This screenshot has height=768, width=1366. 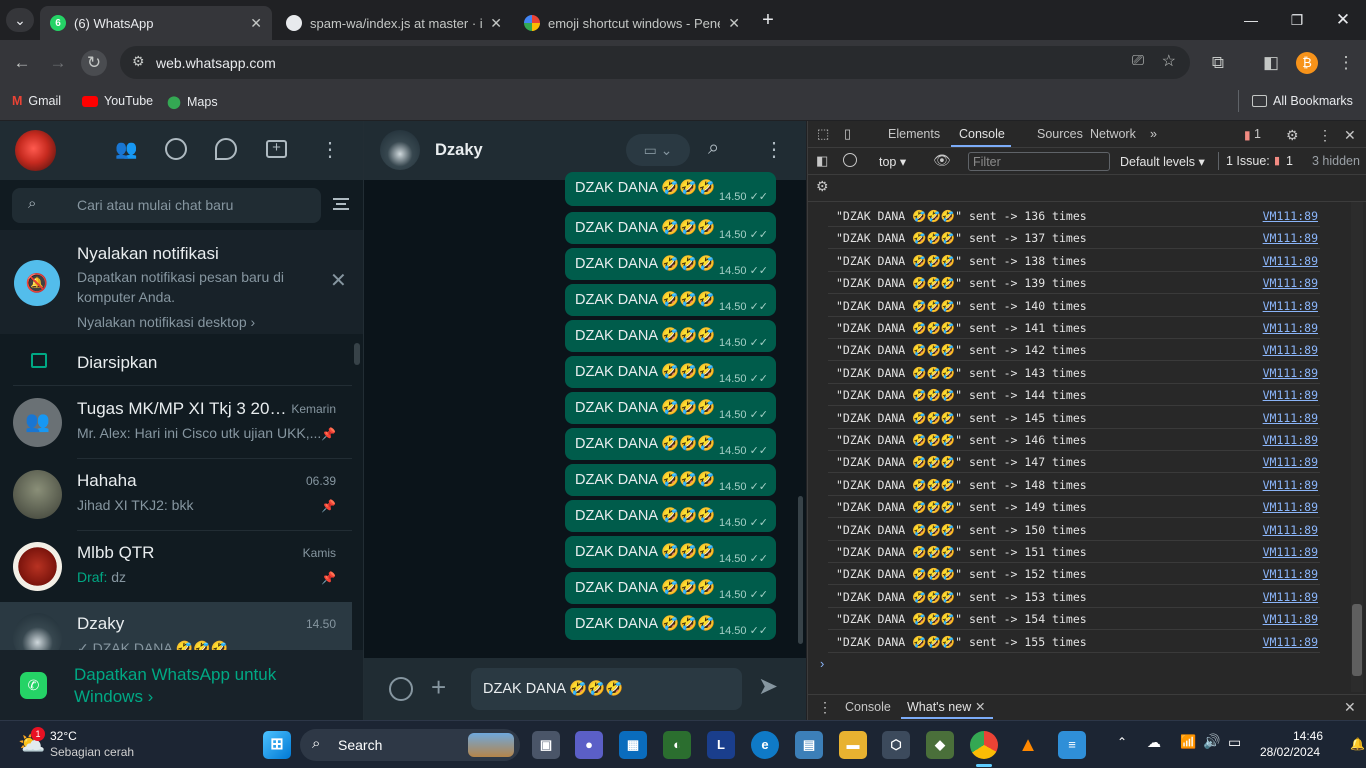 What do you see at coordinates (63, 736) in the screenshot?
I see `weather-temp: 32°C` at bounding box center [63, 736].